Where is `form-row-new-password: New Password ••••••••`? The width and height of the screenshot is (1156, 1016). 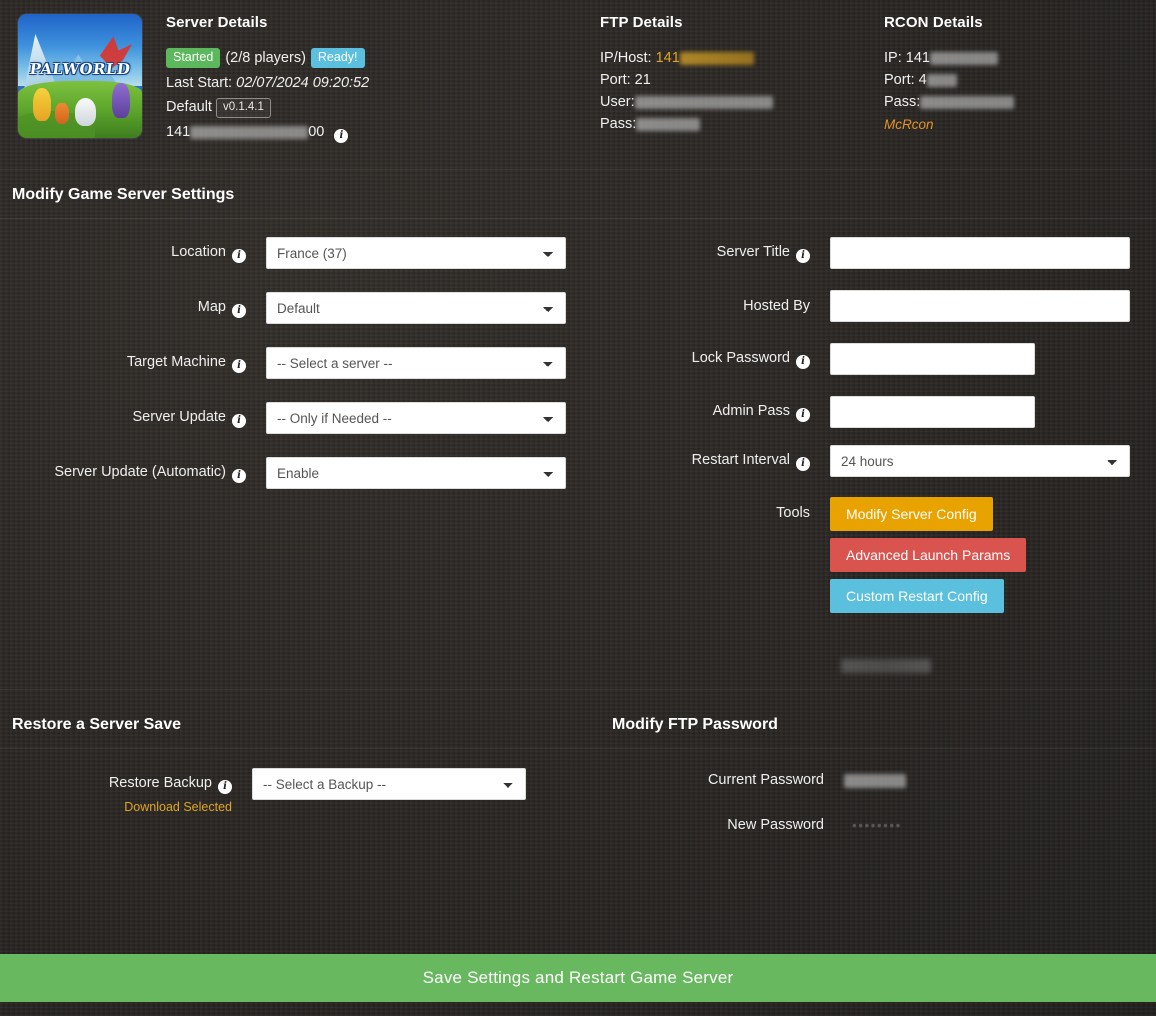 form-row-new-password: New Password •••••••• is located at coordinates (878, 825).